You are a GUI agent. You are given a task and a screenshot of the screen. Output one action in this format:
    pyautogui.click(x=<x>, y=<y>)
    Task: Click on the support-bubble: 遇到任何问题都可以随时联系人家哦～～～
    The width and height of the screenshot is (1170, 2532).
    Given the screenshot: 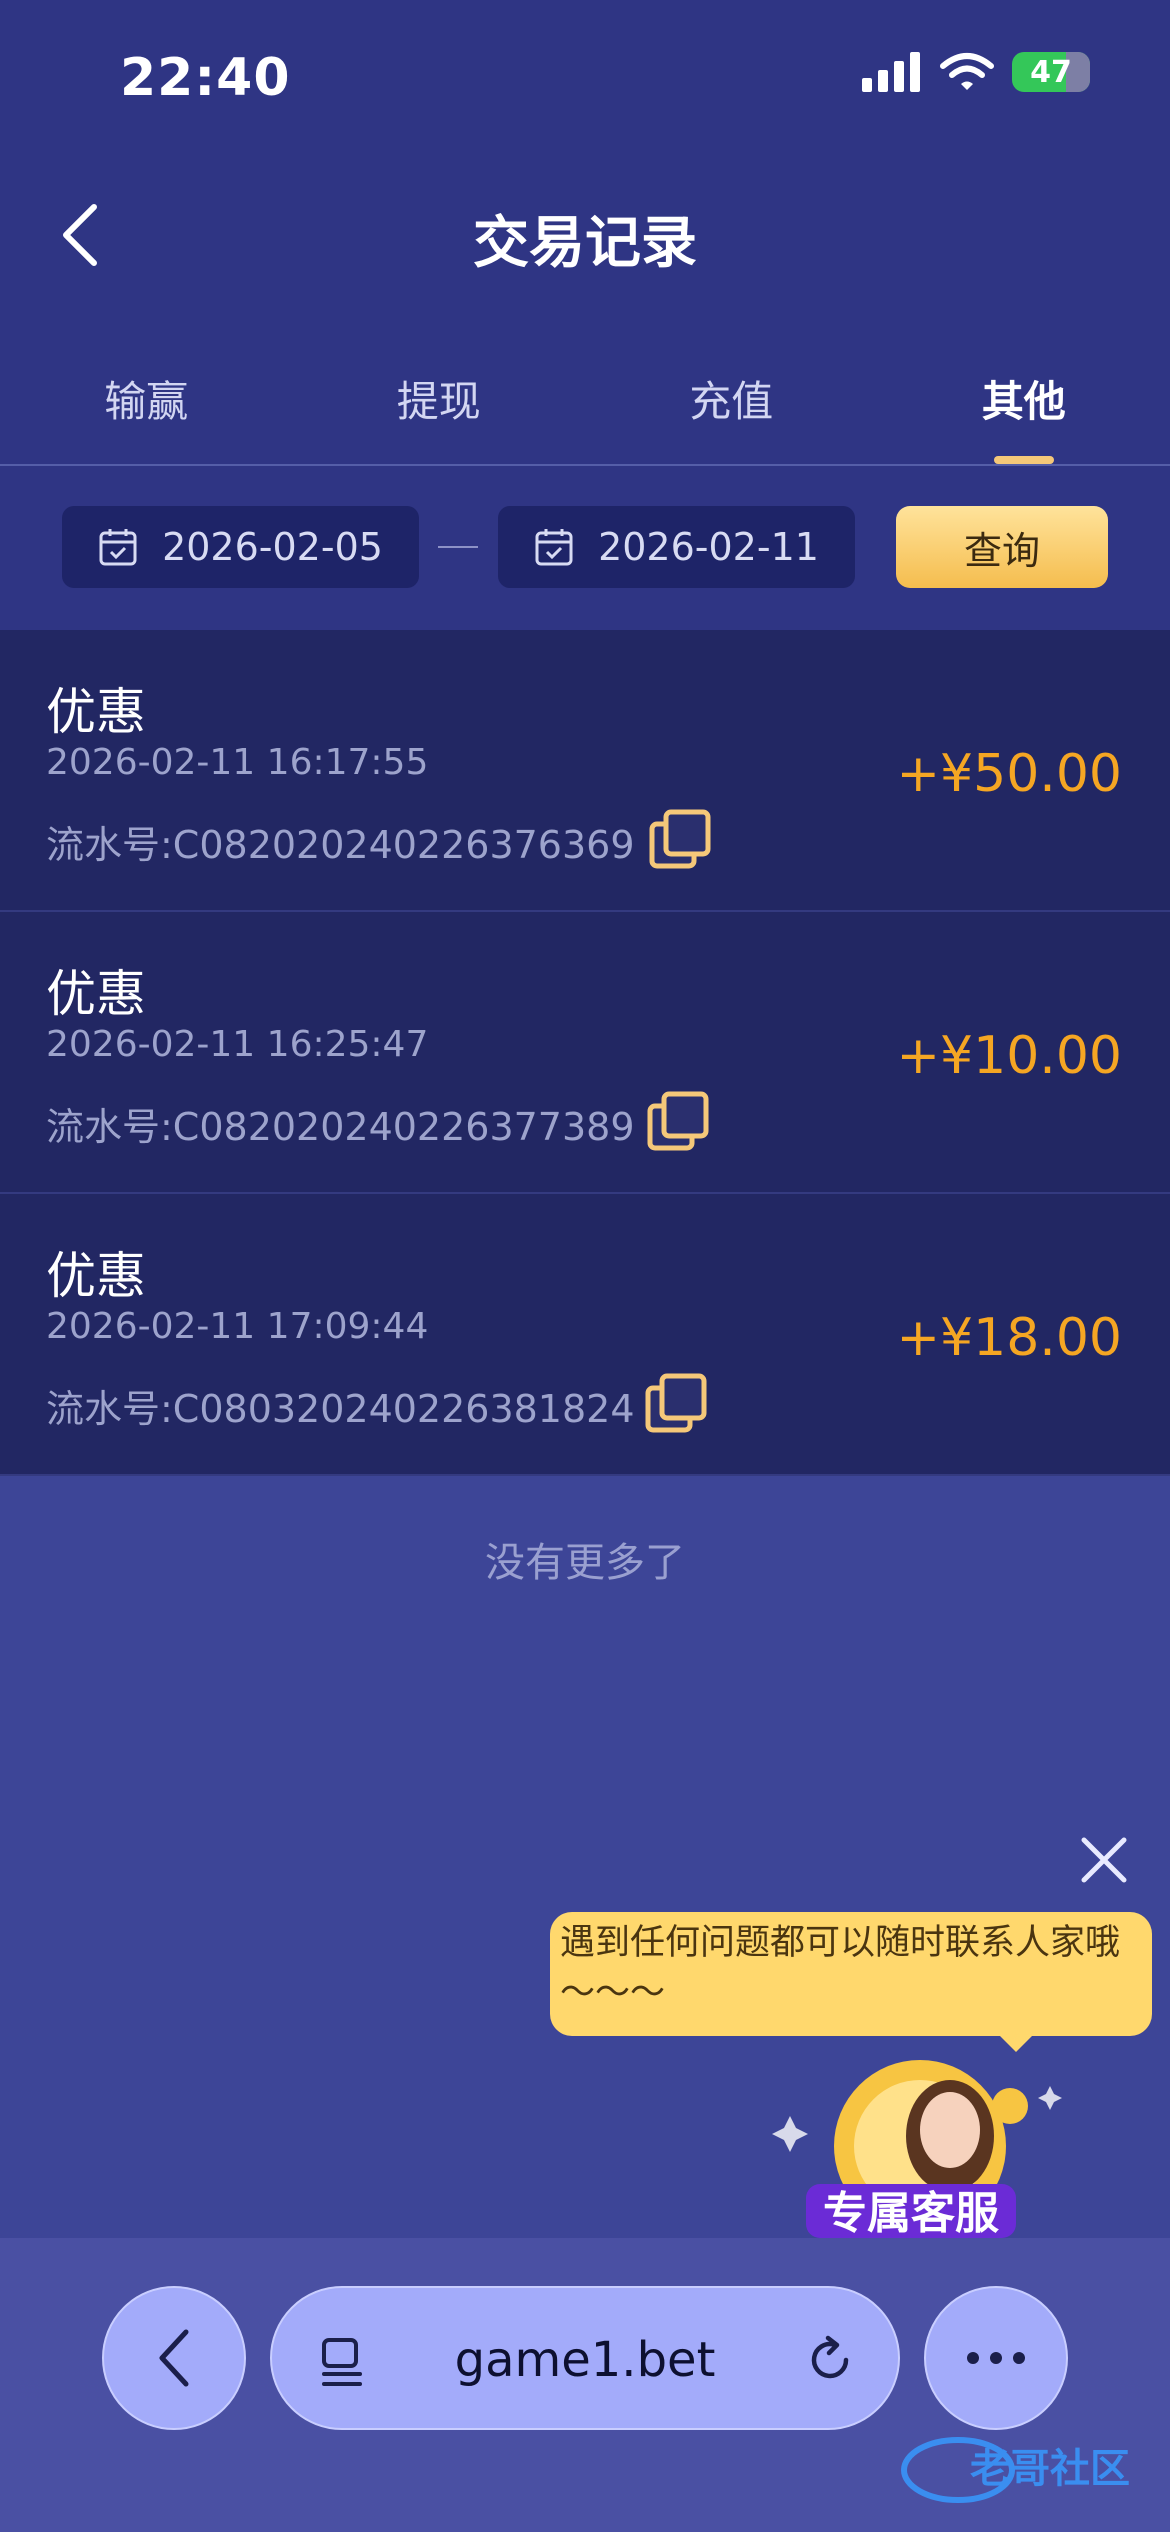 What is the action you would take?
    pyautogui.click(x=851, y=1974)
    